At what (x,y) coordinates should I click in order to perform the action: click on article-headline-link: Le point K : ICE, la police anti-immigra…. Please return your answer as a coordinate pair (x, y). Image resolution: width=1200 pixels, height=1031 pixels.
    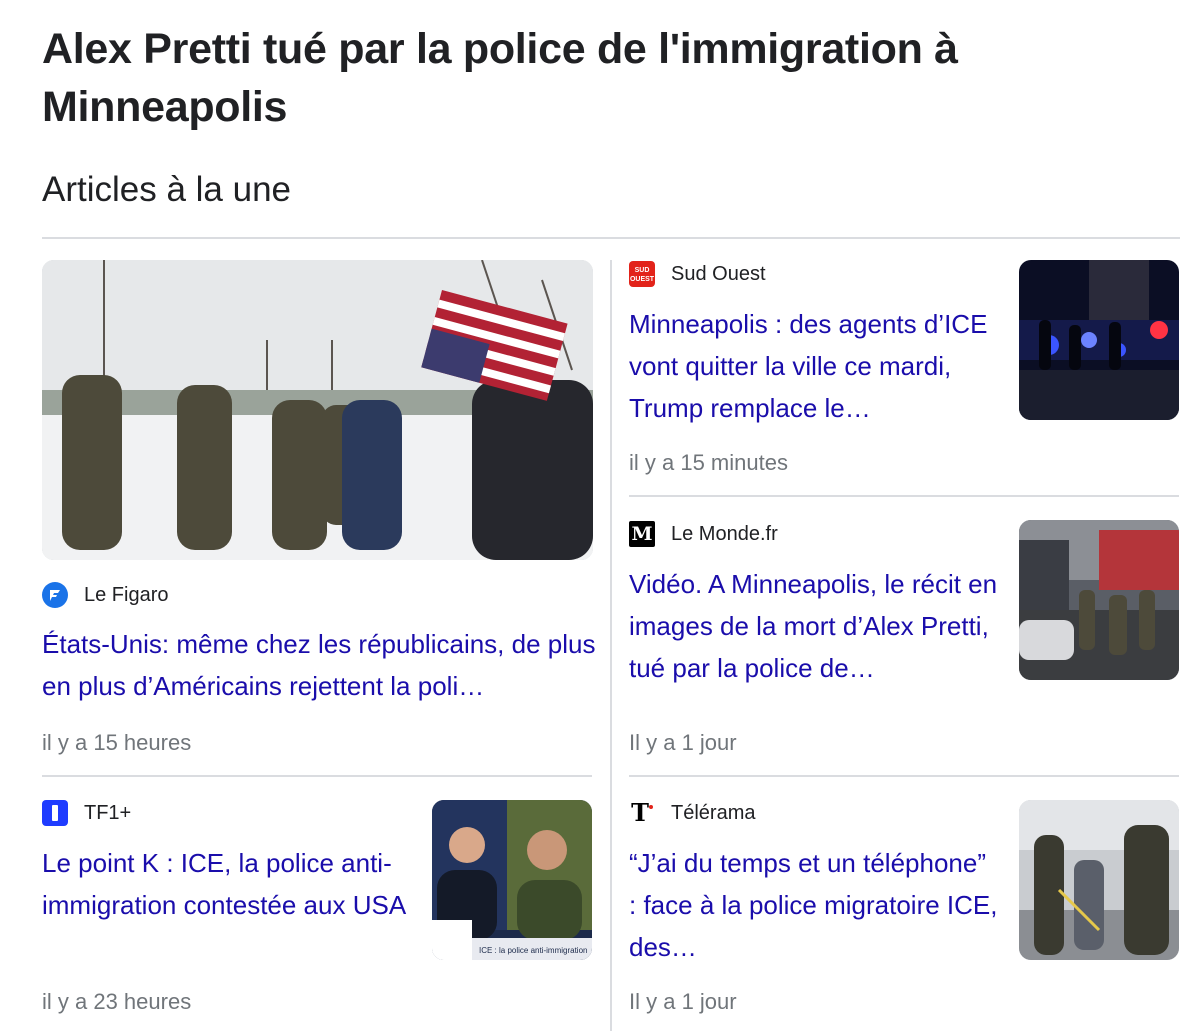
    Looking at the image, I should click on (227, 884).